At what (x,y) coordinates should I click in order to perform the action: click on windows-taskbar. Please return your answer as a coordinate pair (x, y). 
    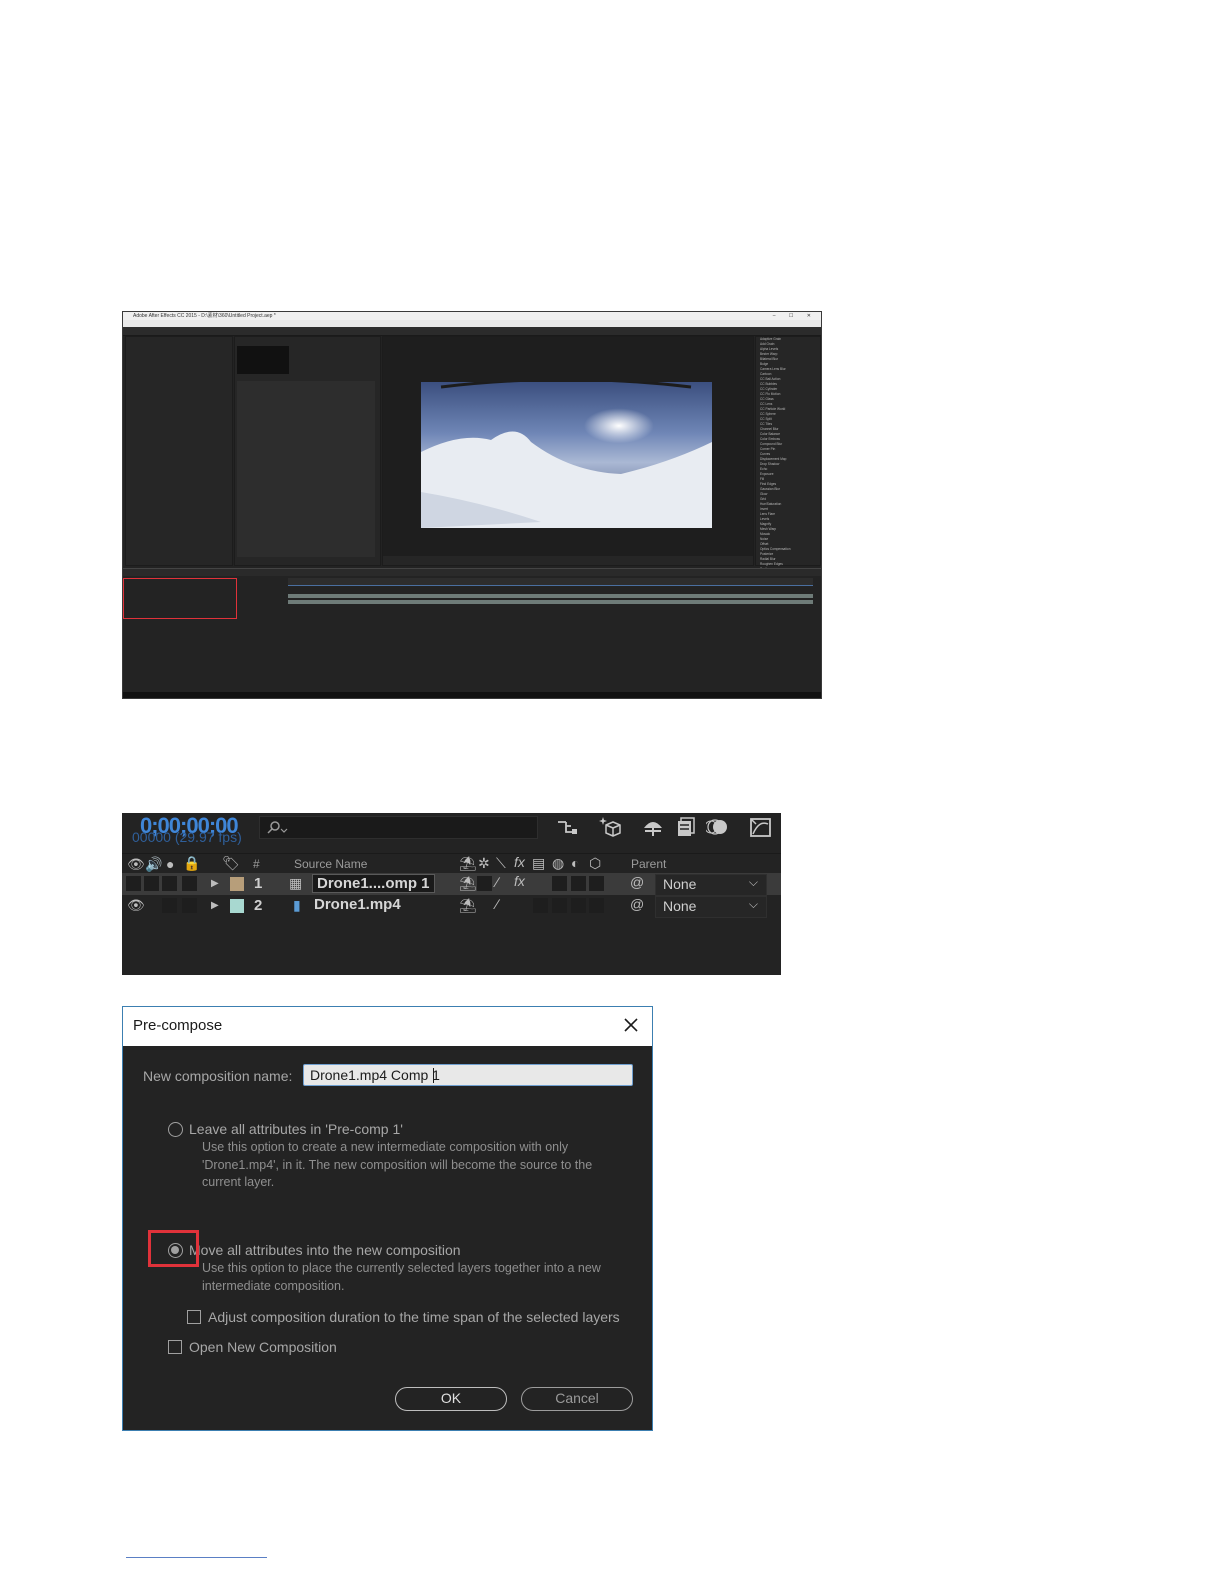
    Looking at the image, I should click on (472, 695).